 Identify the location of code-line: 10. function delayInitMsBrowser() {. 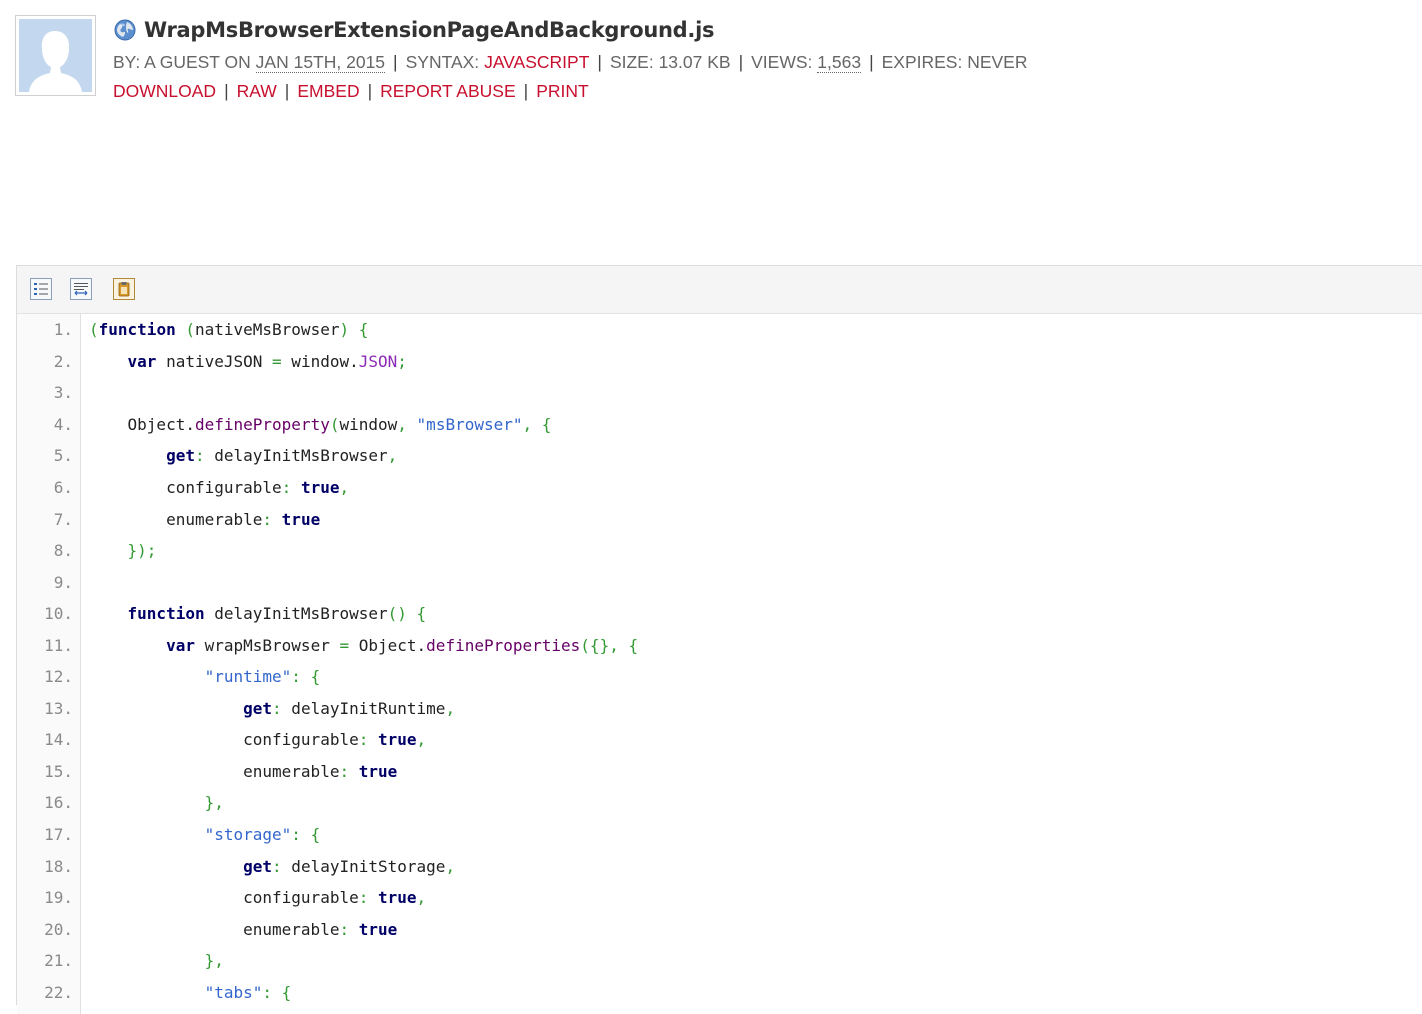
(719, 614).